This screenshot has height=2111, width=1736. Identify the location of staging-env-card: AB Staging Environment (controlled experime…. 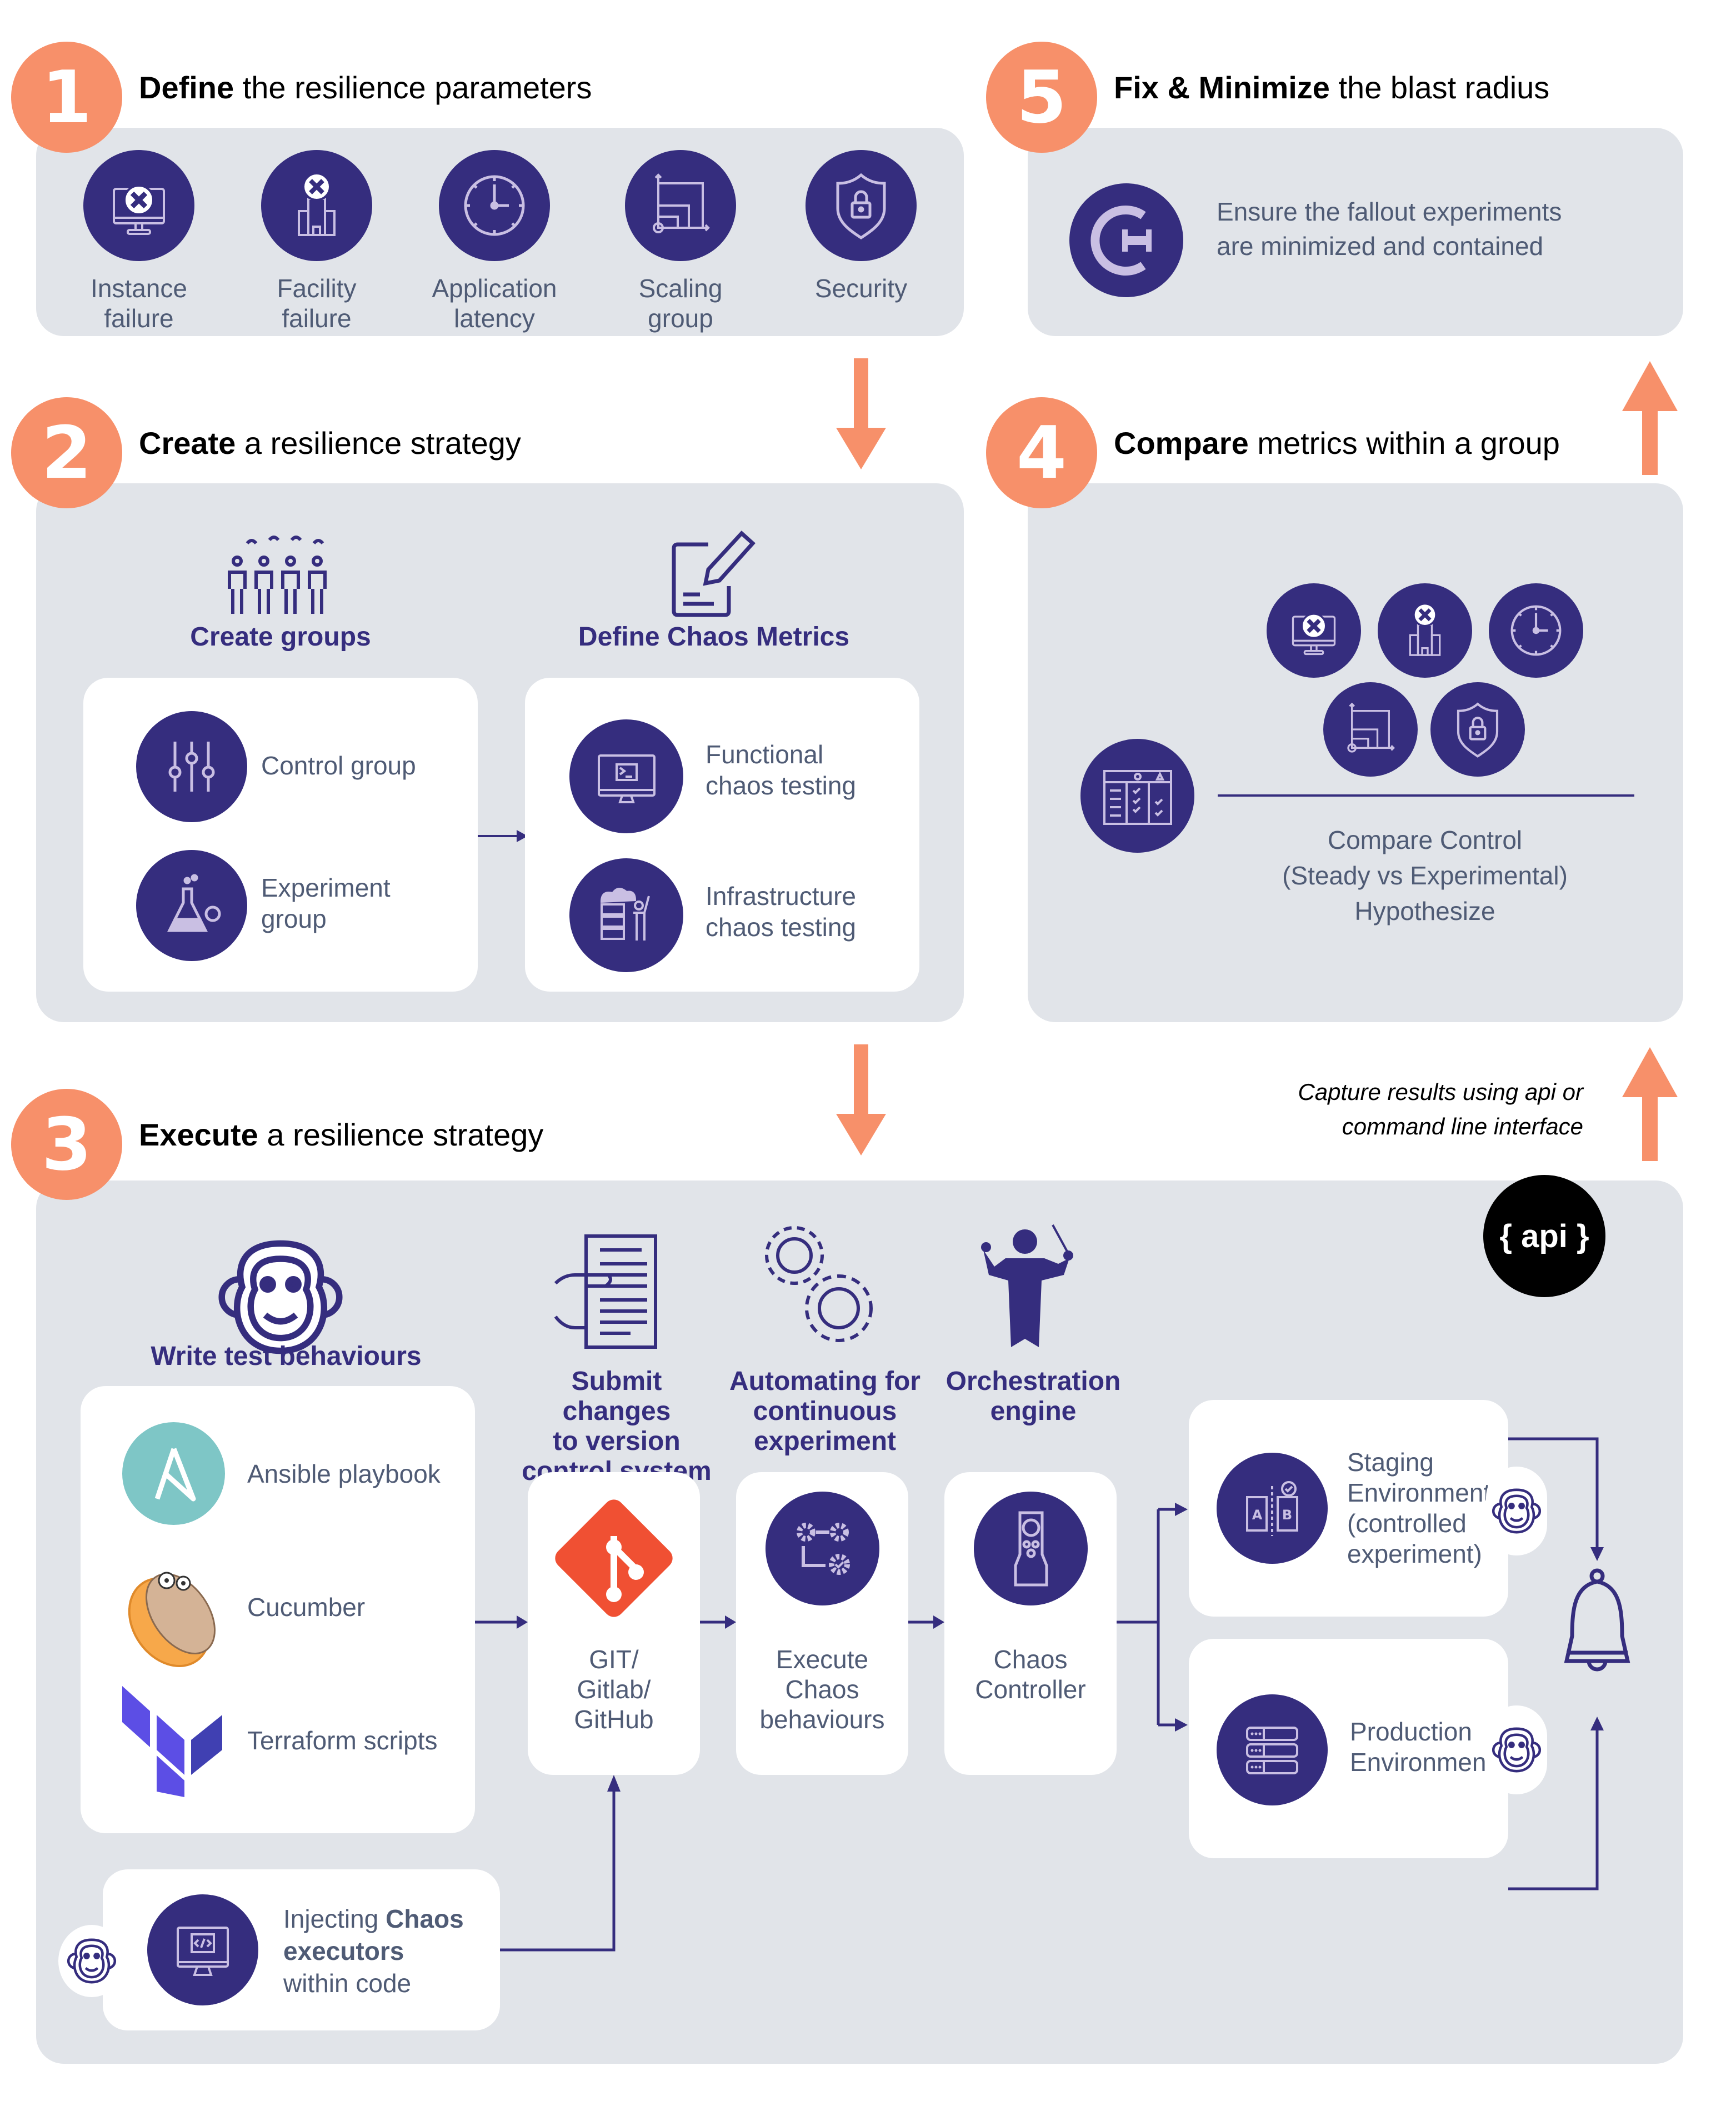
(1348, 1508).